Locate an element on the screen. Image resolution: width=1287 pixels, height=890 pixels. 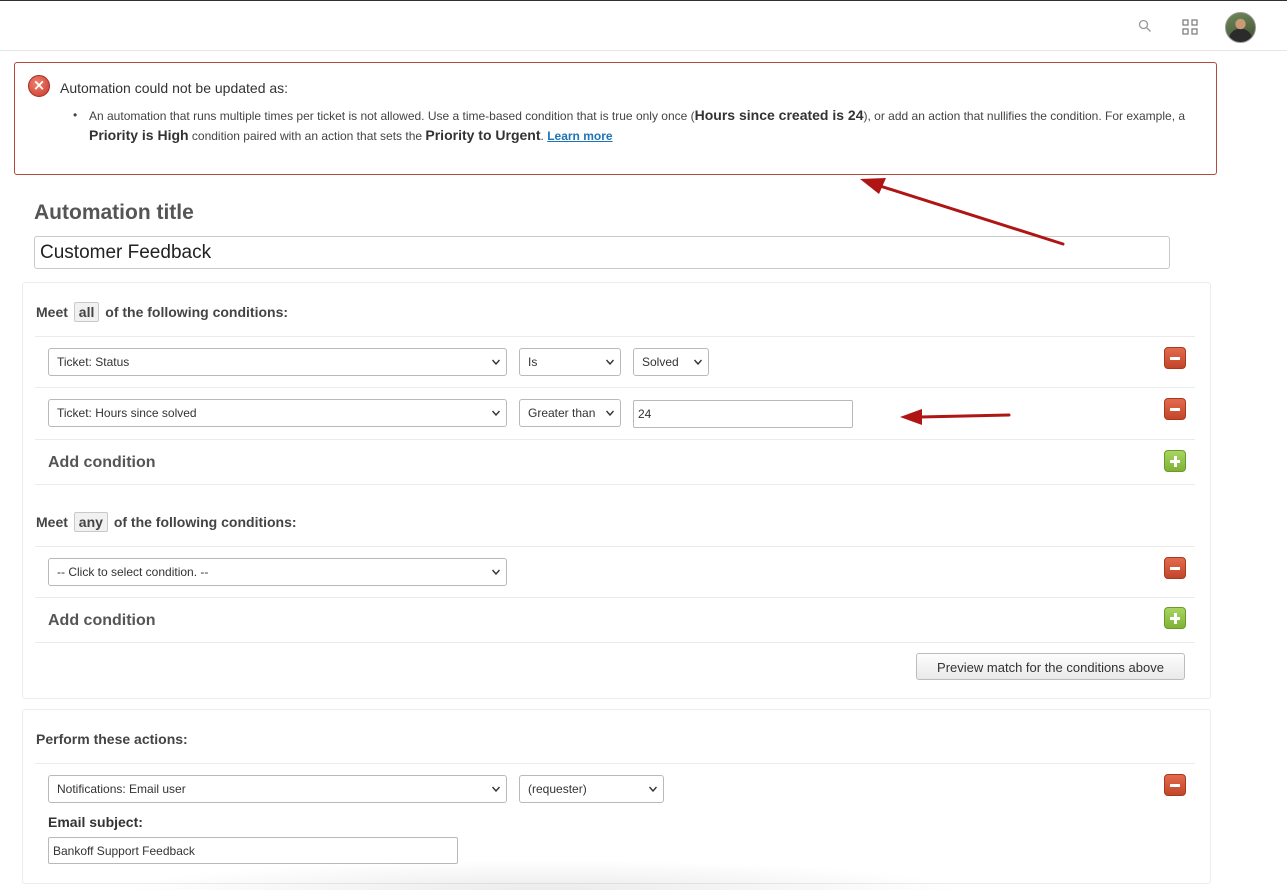
error-emphasis: Priority to Urgent is located at coordinates (483, 135).